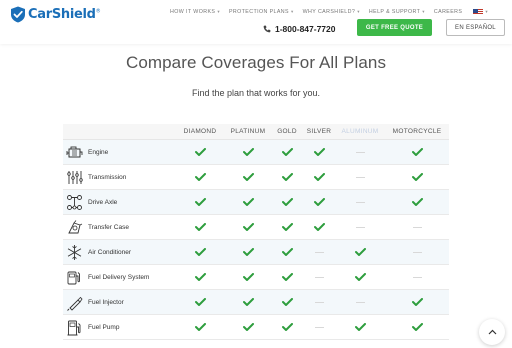 This screenshot has height=348, width=512. I want to click on nav-item-careers: CAREERS, so click(448, 12).